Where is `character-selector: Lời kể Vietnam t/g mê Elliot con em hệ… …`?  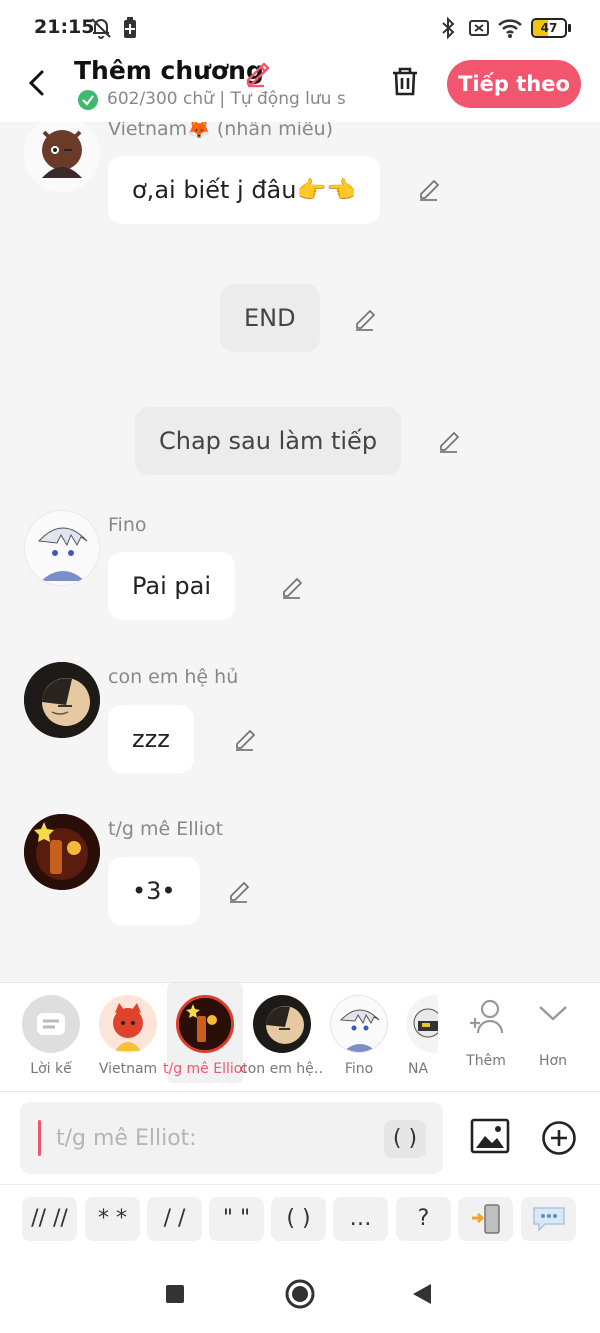 character-selector: Lời kể Vietnam t/g mê Elliot con em hệ… … is located at coordinates (300, 1037).